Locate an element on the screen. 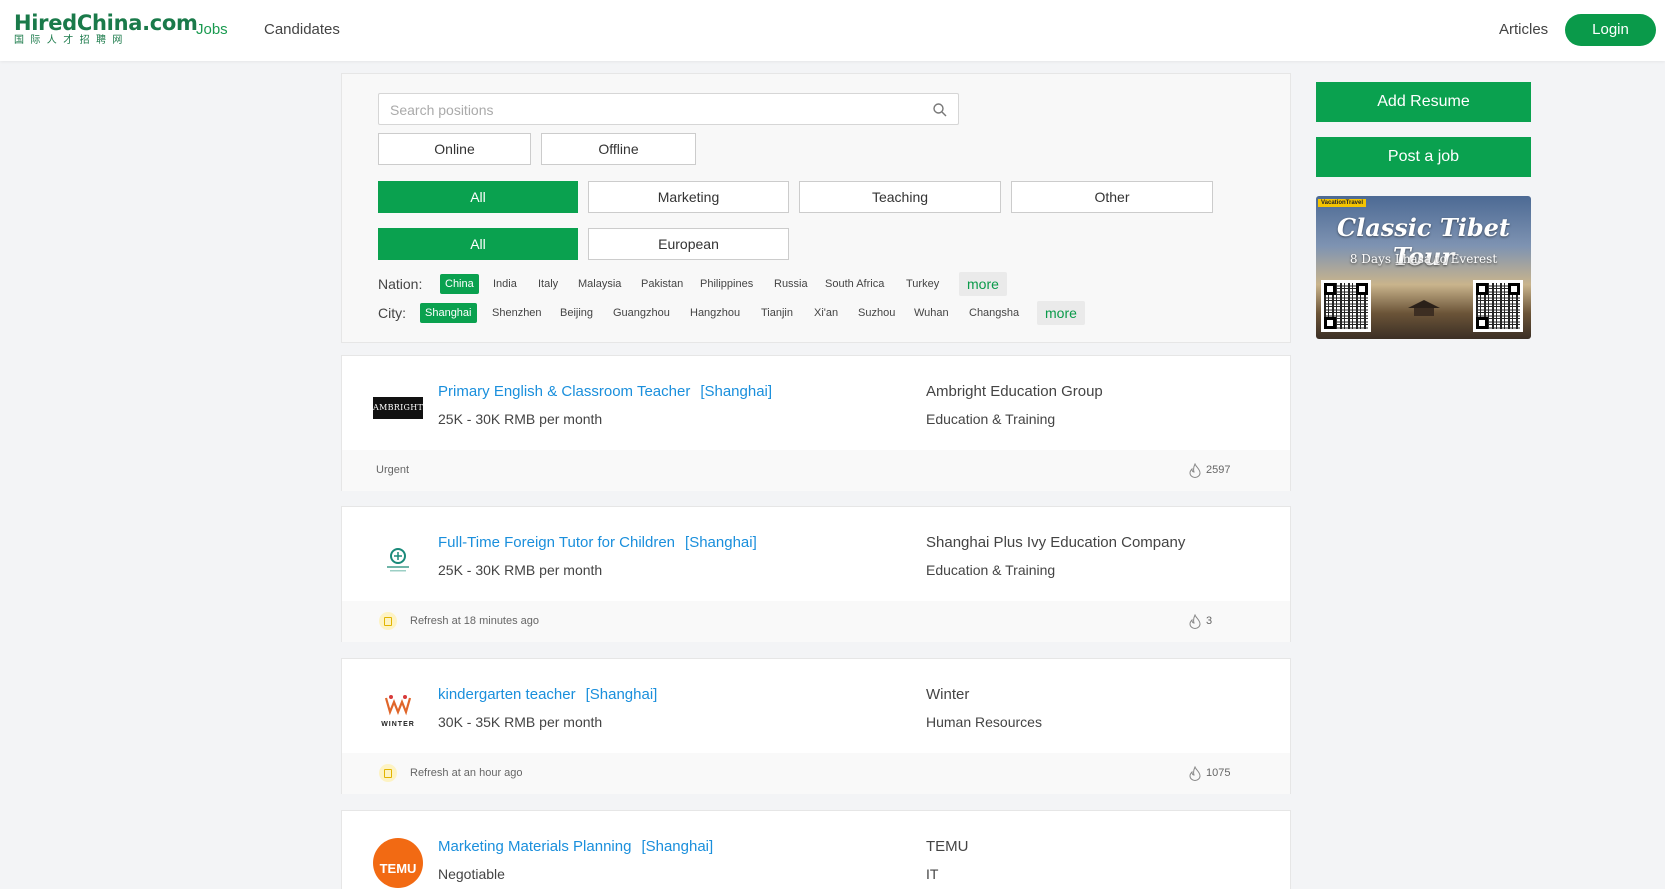 The width and height of the screenshot is (1665, 889). site-logo: HiredChina.com 国际人才招聘网 is located at coordinates (106, 29).